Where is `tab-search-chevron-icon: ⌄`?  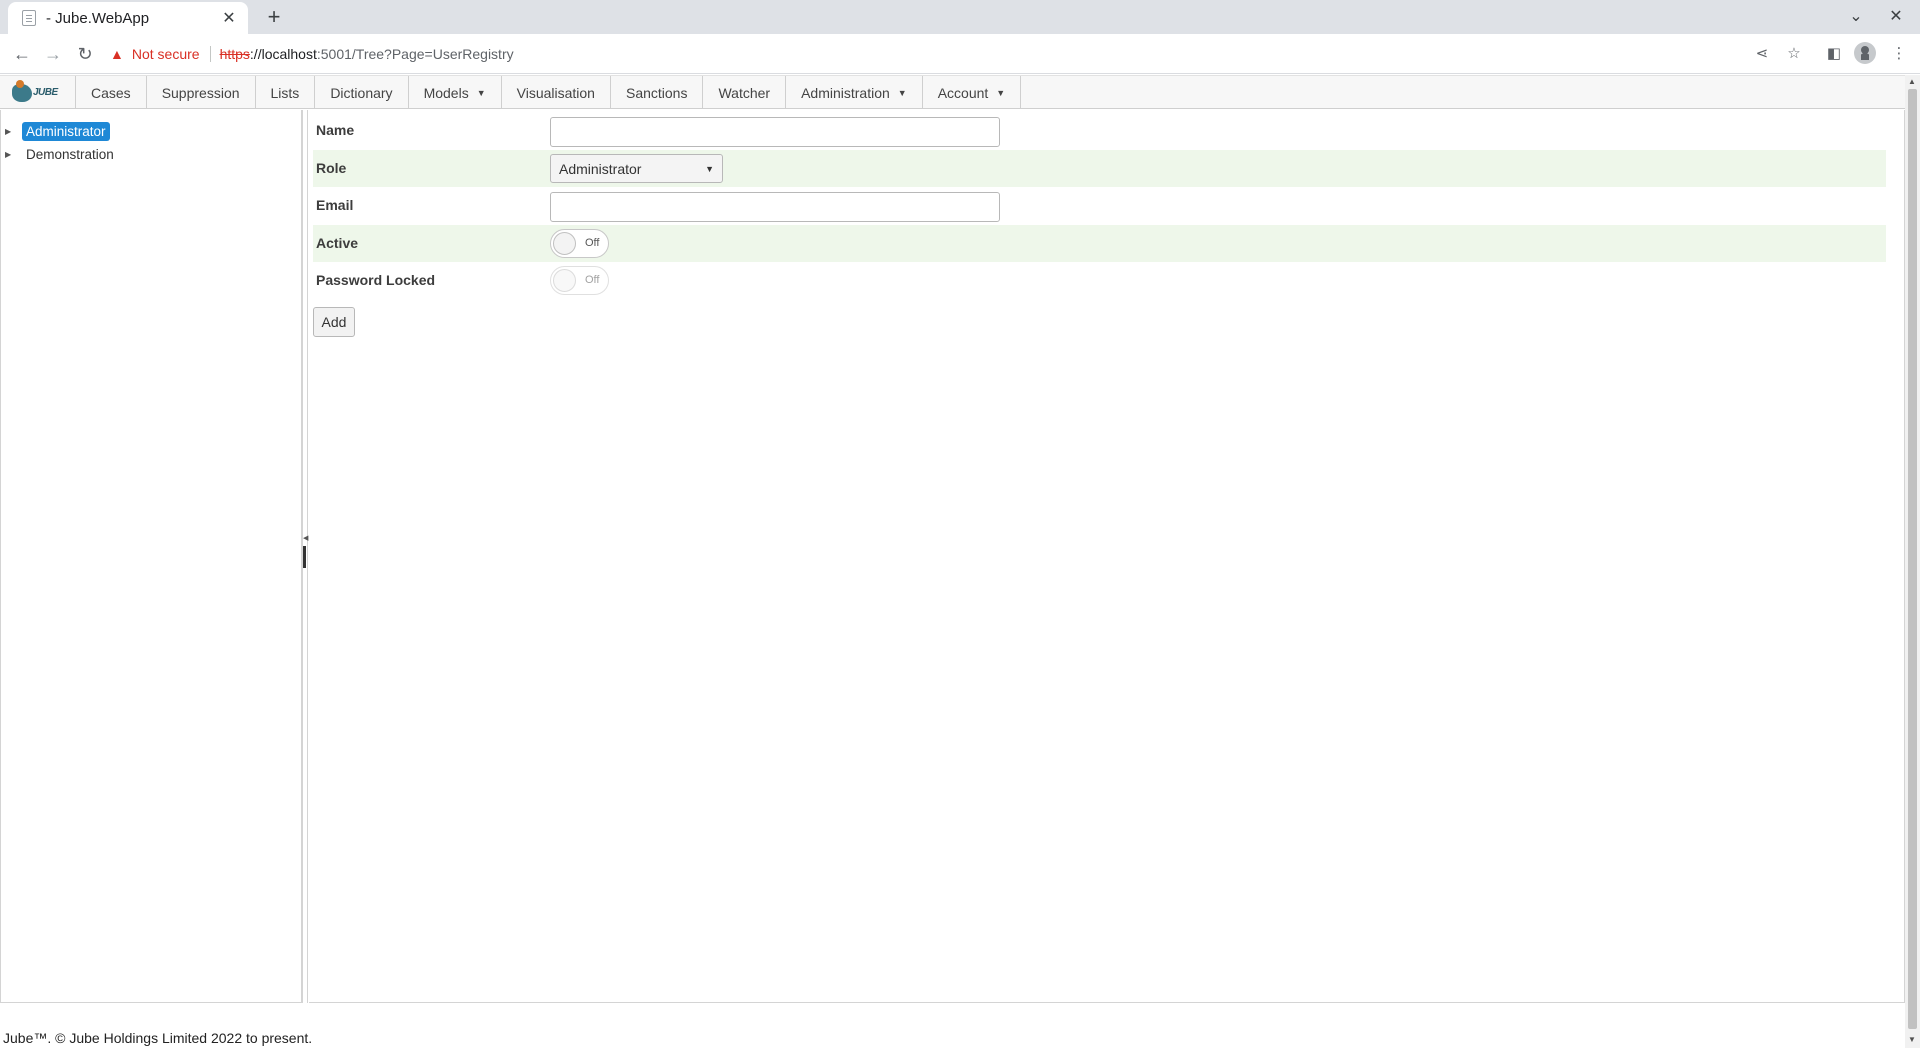 tab-search-chevron-icon: ⌄ is located at coordinates (1856, 16).